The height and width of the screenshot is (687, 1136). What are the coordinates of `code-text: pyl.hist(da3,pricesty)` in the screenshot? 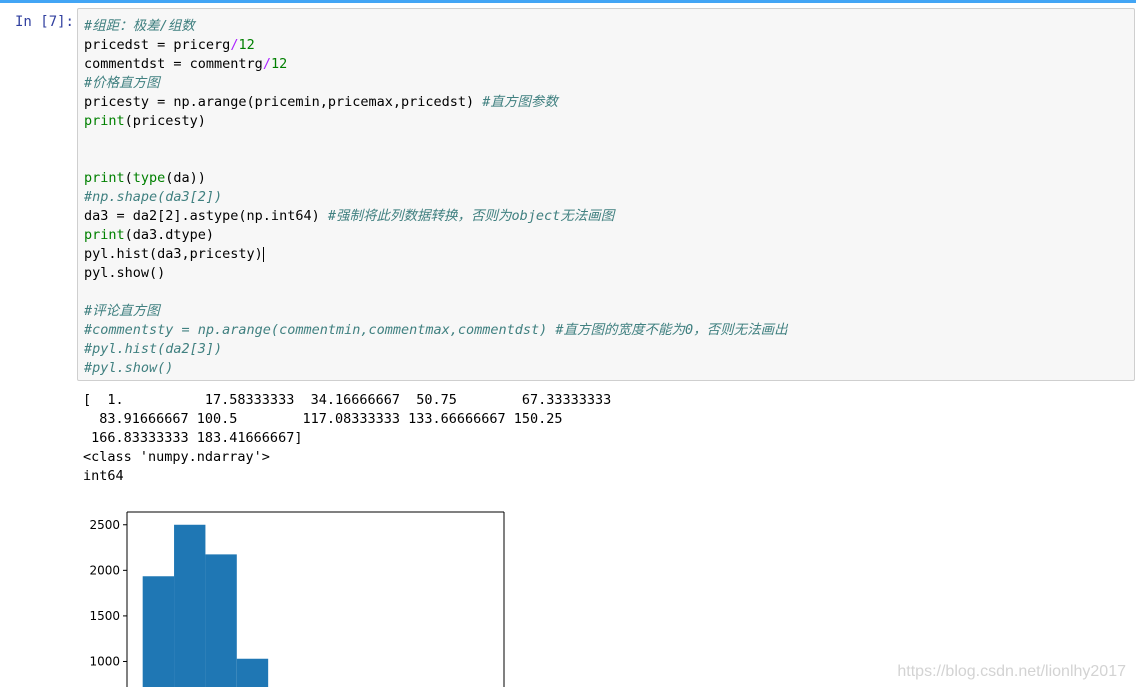 It's located at (173, 254).